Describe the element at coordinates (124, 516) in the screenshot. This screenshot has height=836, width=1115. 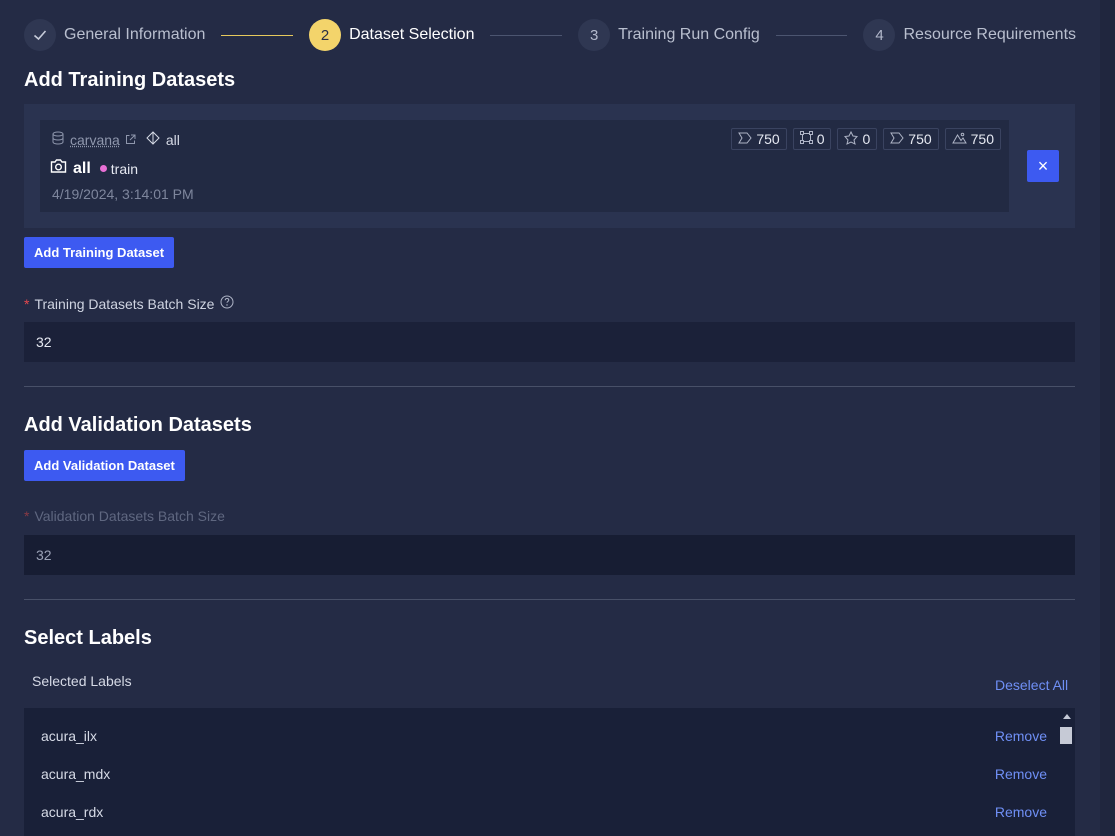
I see `validation-batch-size-label: * Validation Datasets Batch Size` at that location.